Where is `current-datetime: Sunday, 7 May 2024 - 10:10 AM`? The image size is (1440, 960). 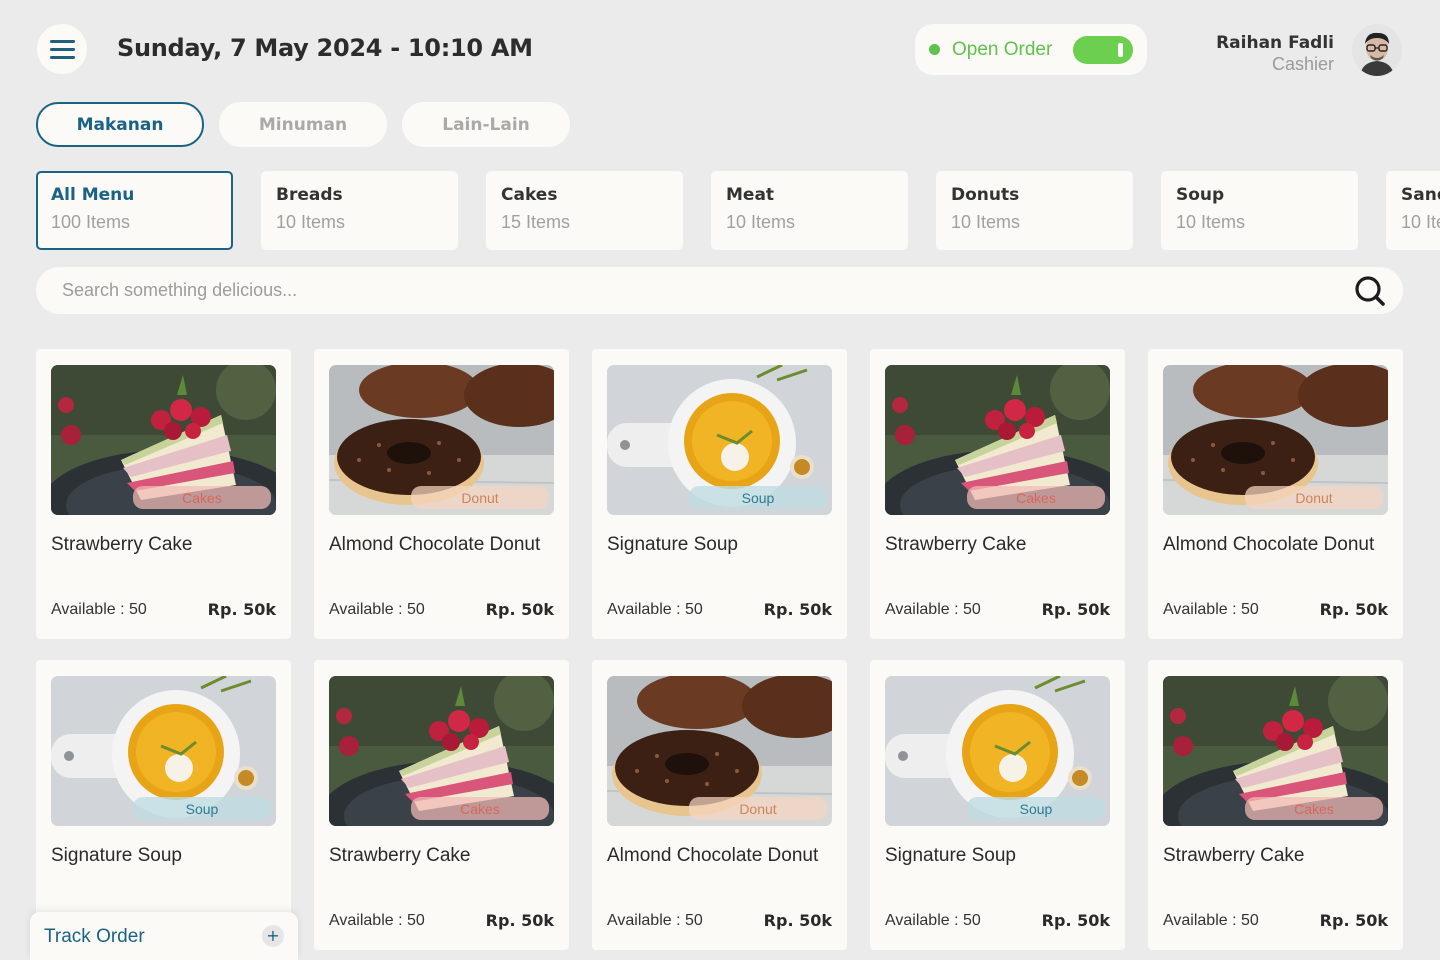 current-datetime: Sunday, 7 May 2024 - 10:10 AM is located at coordinates (325, 48).